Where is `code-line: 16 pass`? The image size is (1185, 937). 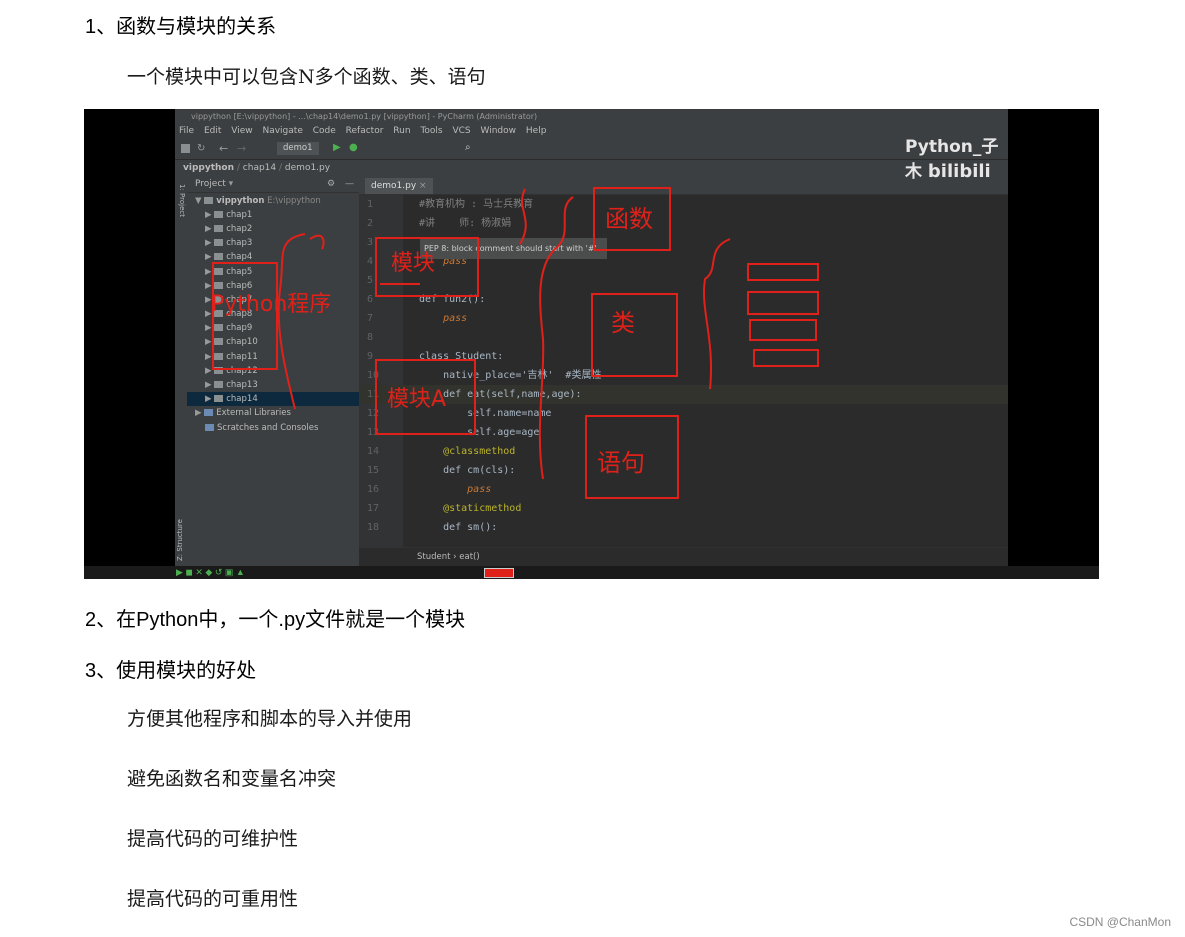 code-line: 16 pass is located at coordinates (429, 489).